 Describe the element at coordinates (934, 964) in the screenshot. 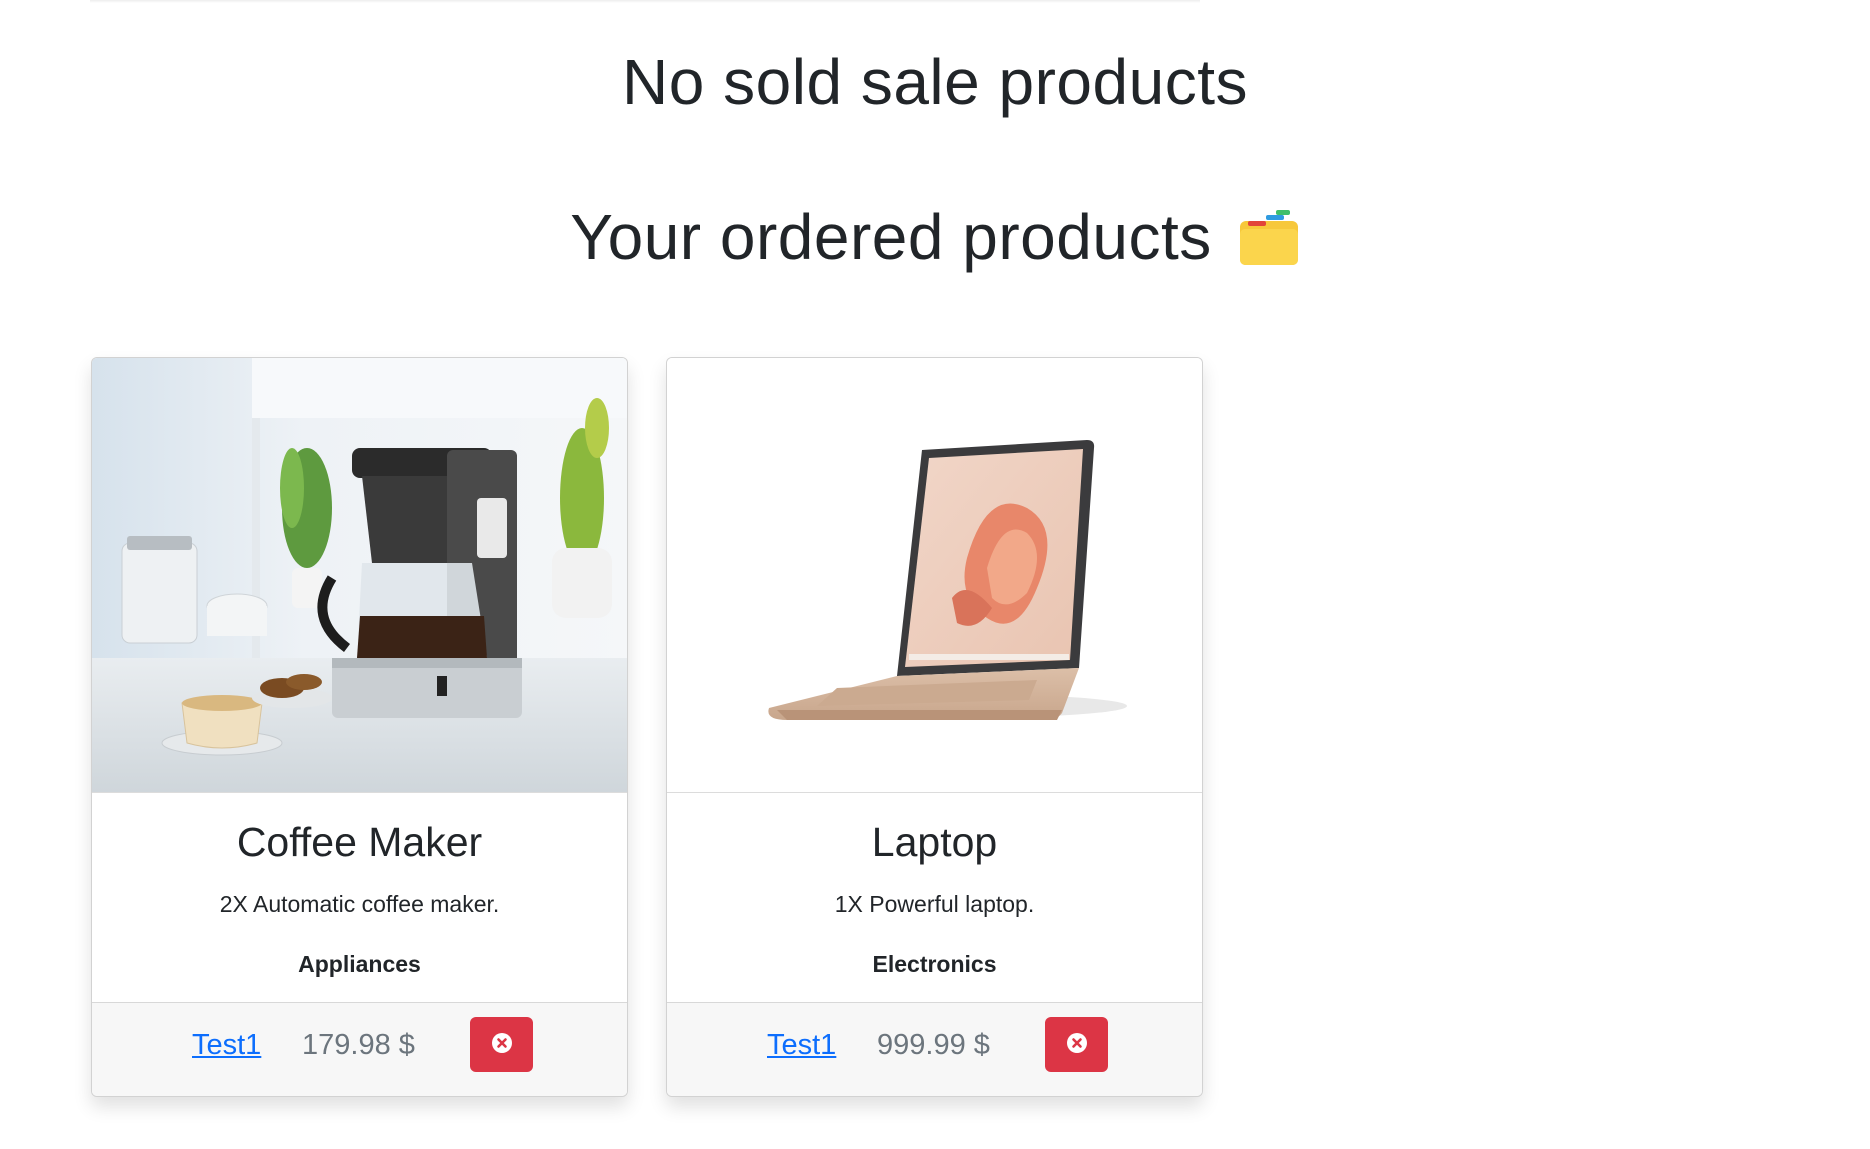

I see `product-category: Electronics` at that location.